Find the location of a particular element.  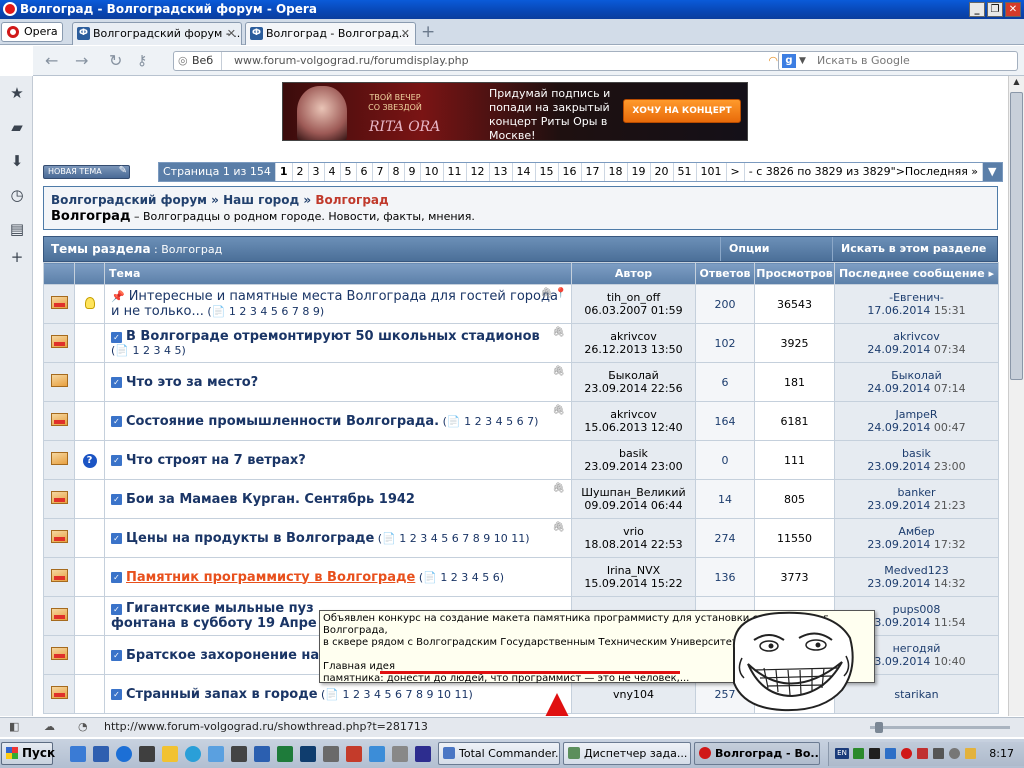

author-name: basik is located at coordinates (633, 453).